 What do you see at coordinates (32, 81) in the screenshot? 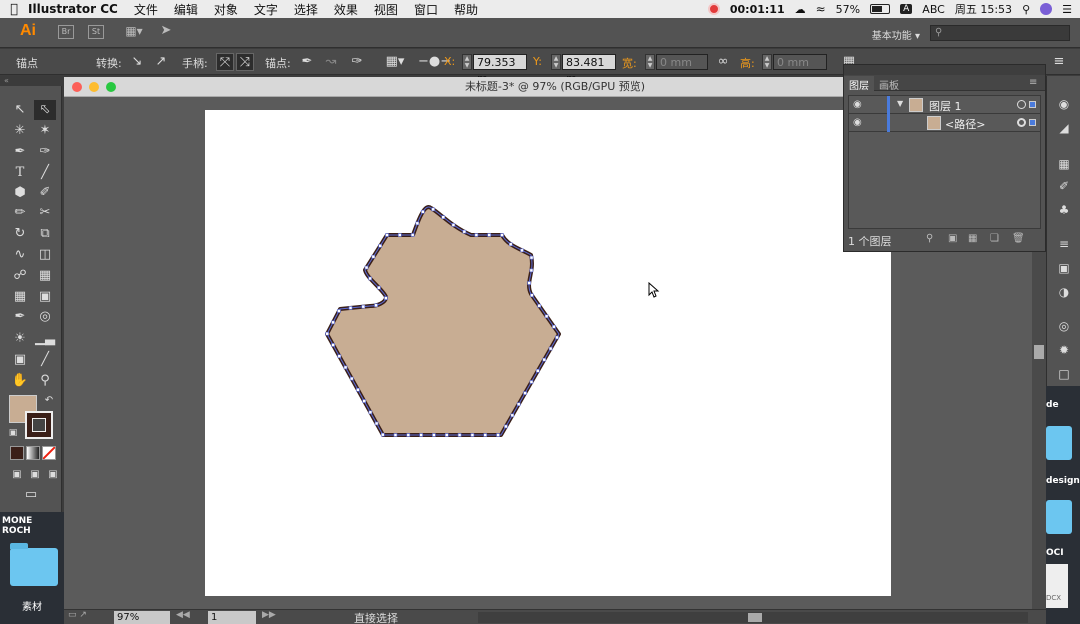
I see `tools-panel-collapse: «` at bounding box center [32, 81].